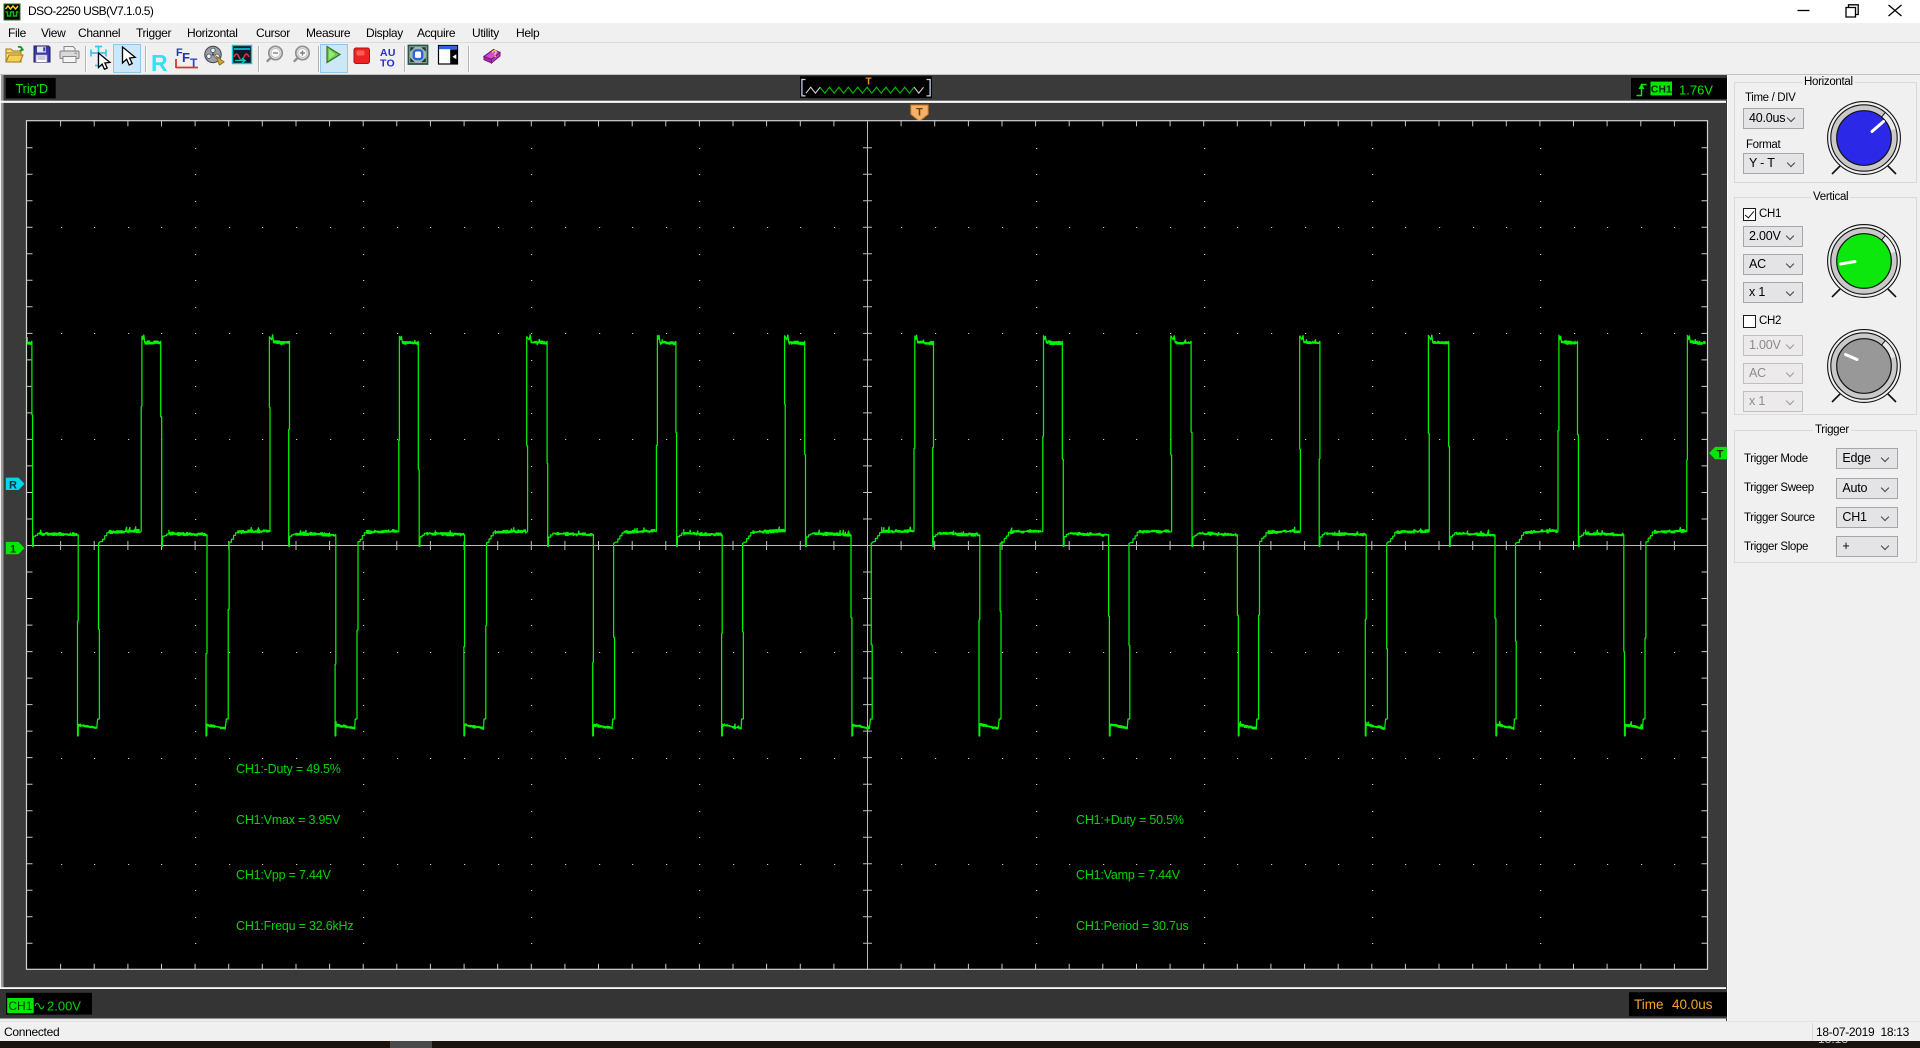 The height and width of the screenshot is (1048, 1920). What do you see at coordinates (283, 875) in the screenshot?
I see `svg-text: CH1:Vpp = 7.44V` at bounding box center [283, 875].